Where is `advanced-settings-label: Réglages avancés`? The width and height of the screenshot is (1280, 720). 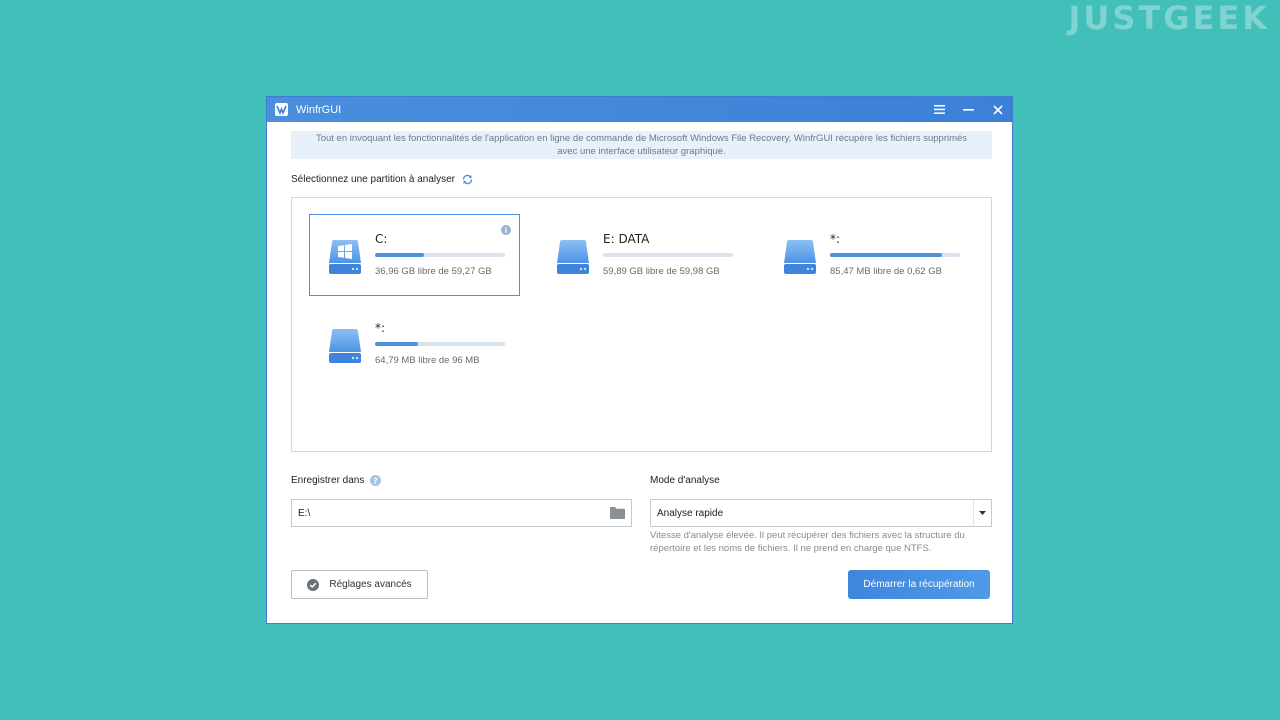 advanced-settings-label: Réglages avancés is located at coordinates (370, 584).